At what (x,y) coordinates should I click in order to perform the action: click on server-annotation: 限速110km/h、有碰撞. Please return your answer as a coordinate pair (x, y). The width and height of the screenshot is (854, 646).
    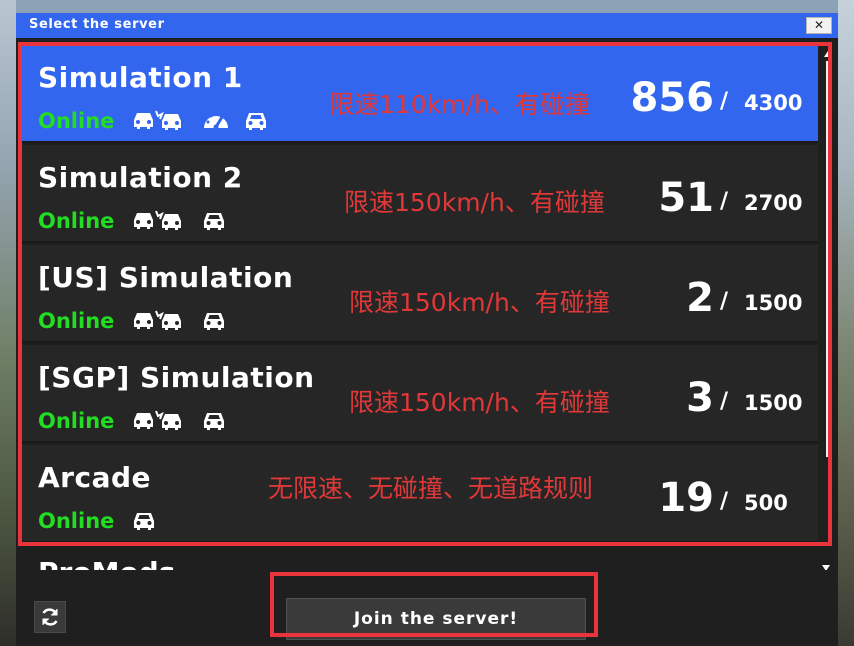
    Looking at the image, I should click on (459, 104).